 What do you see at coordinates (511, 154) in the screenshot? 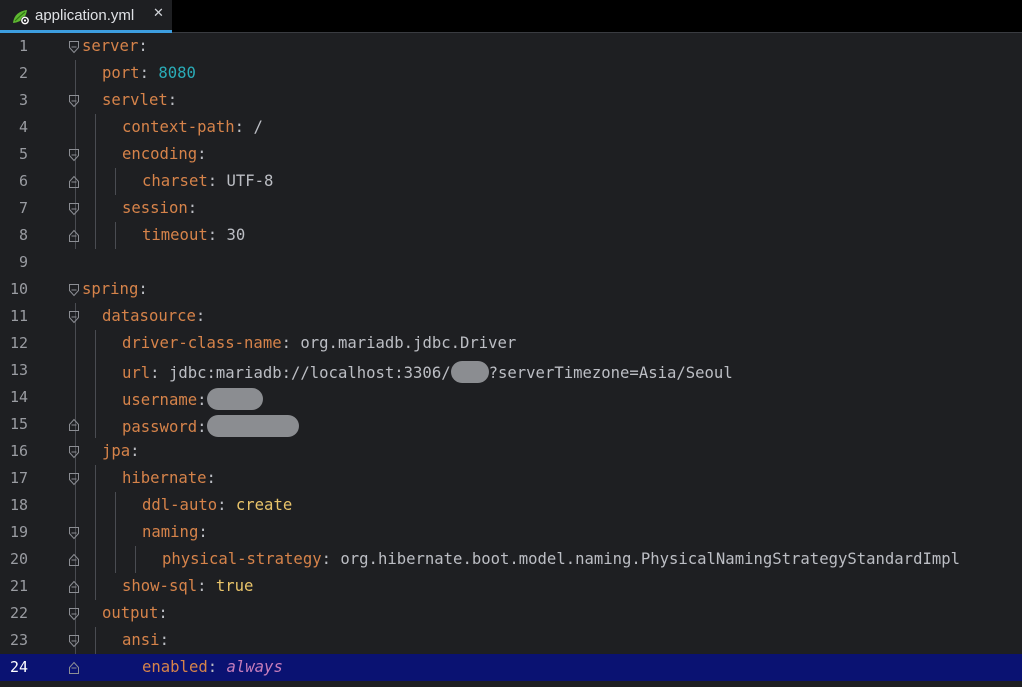
I see `code-line: 5 encoding:` at bounding box center [511, 154].